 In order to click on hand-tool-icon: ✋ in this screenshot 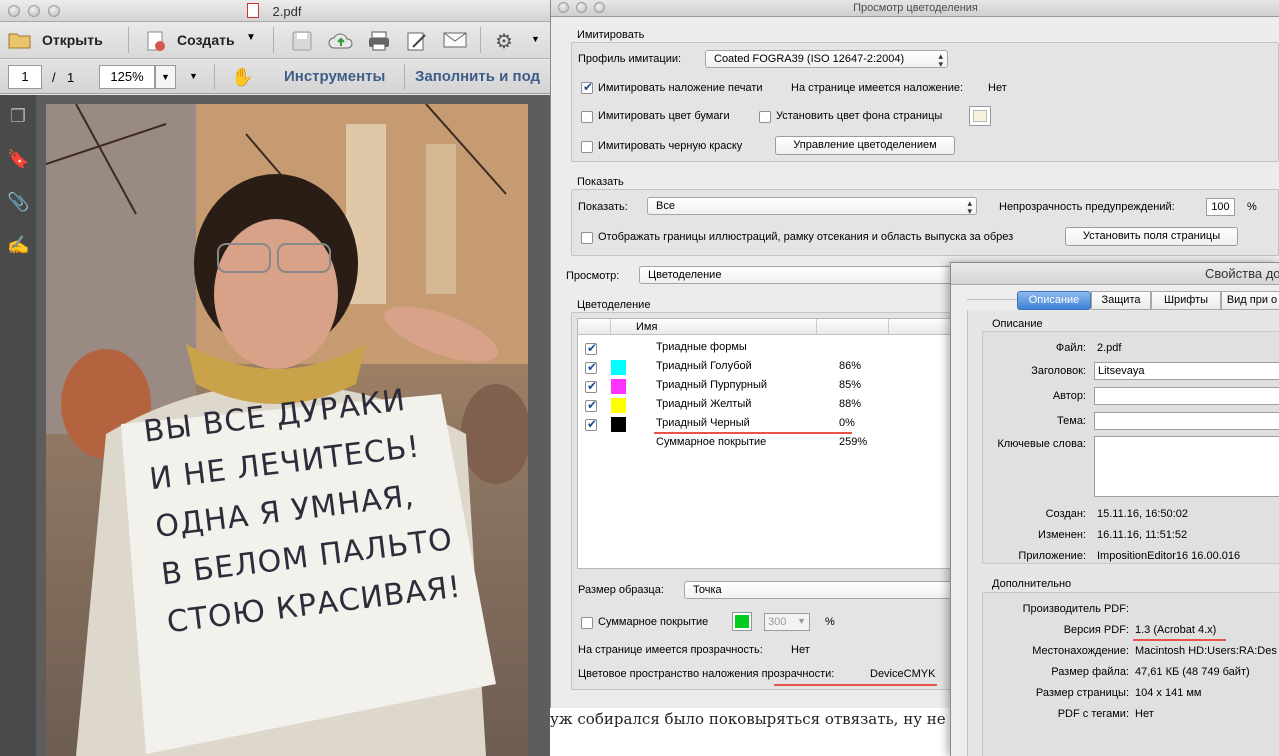, I will do `click(242, 77)`.